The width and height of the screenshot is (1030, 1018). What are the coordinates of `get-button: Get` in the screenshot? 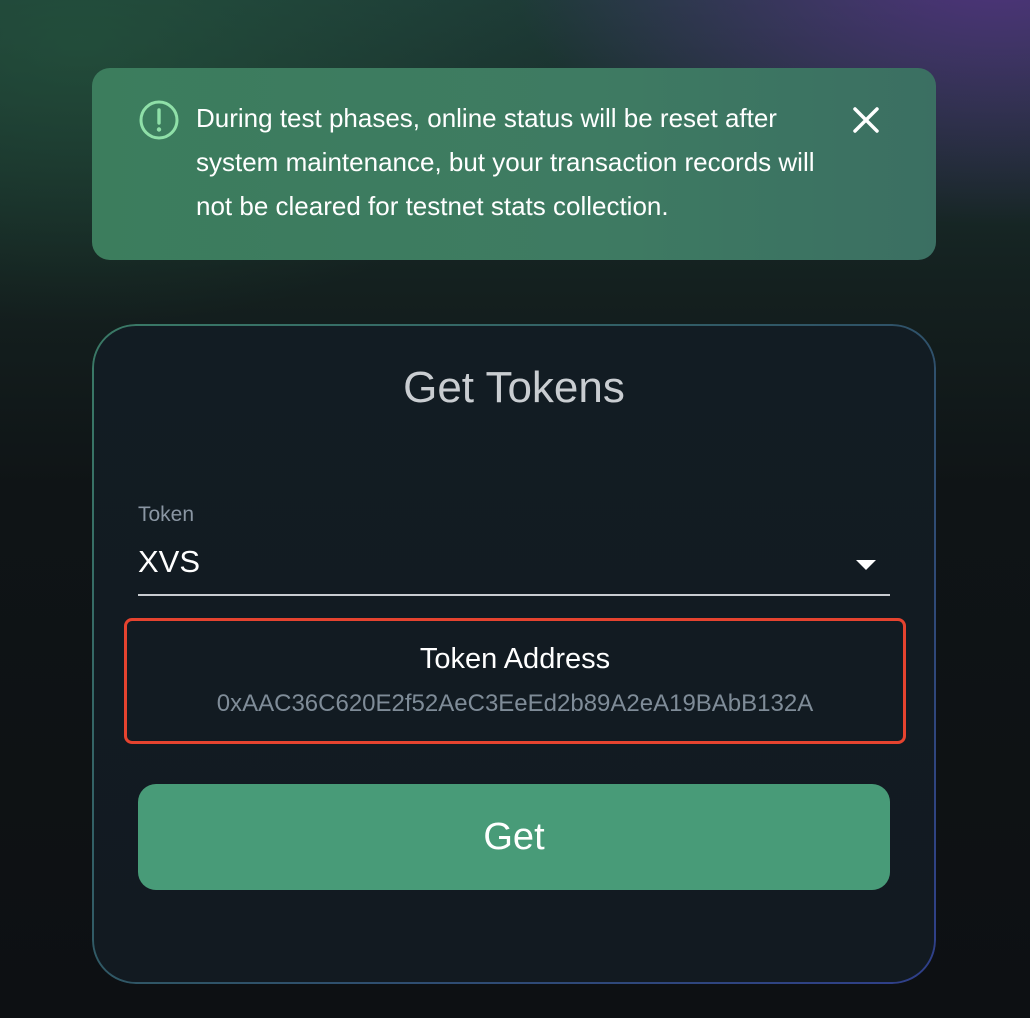 It's located at (514, 837).